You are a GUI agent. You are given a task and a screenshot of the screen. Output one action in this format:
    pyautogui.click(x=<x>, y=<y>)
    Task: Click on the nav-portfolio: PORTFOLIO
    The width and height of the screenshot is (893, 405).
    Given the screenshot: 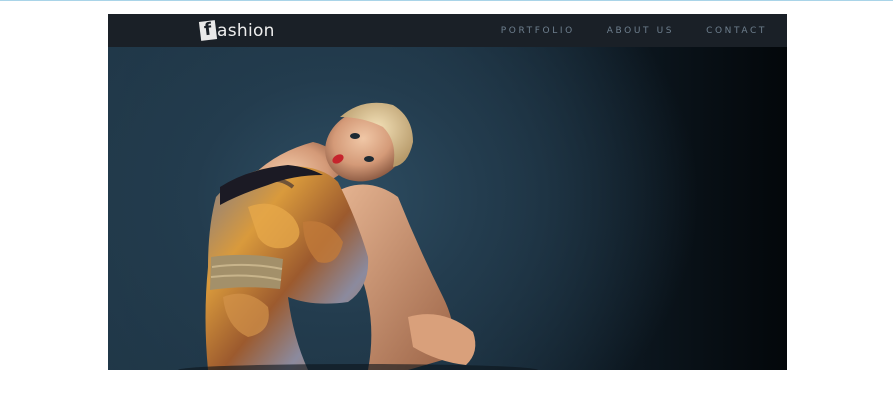 What is the action you would take?
    pyautogui.click(x=538, y=31)
    